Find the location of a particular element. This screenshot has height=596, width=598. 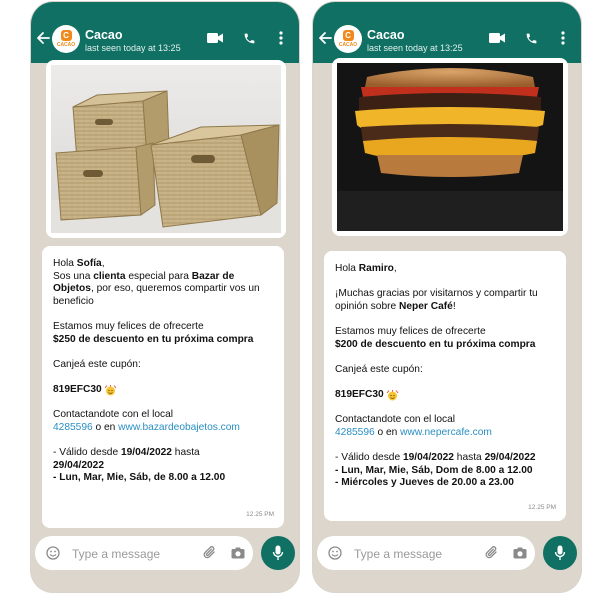

burger-photo is located at coordinates (450, 147).